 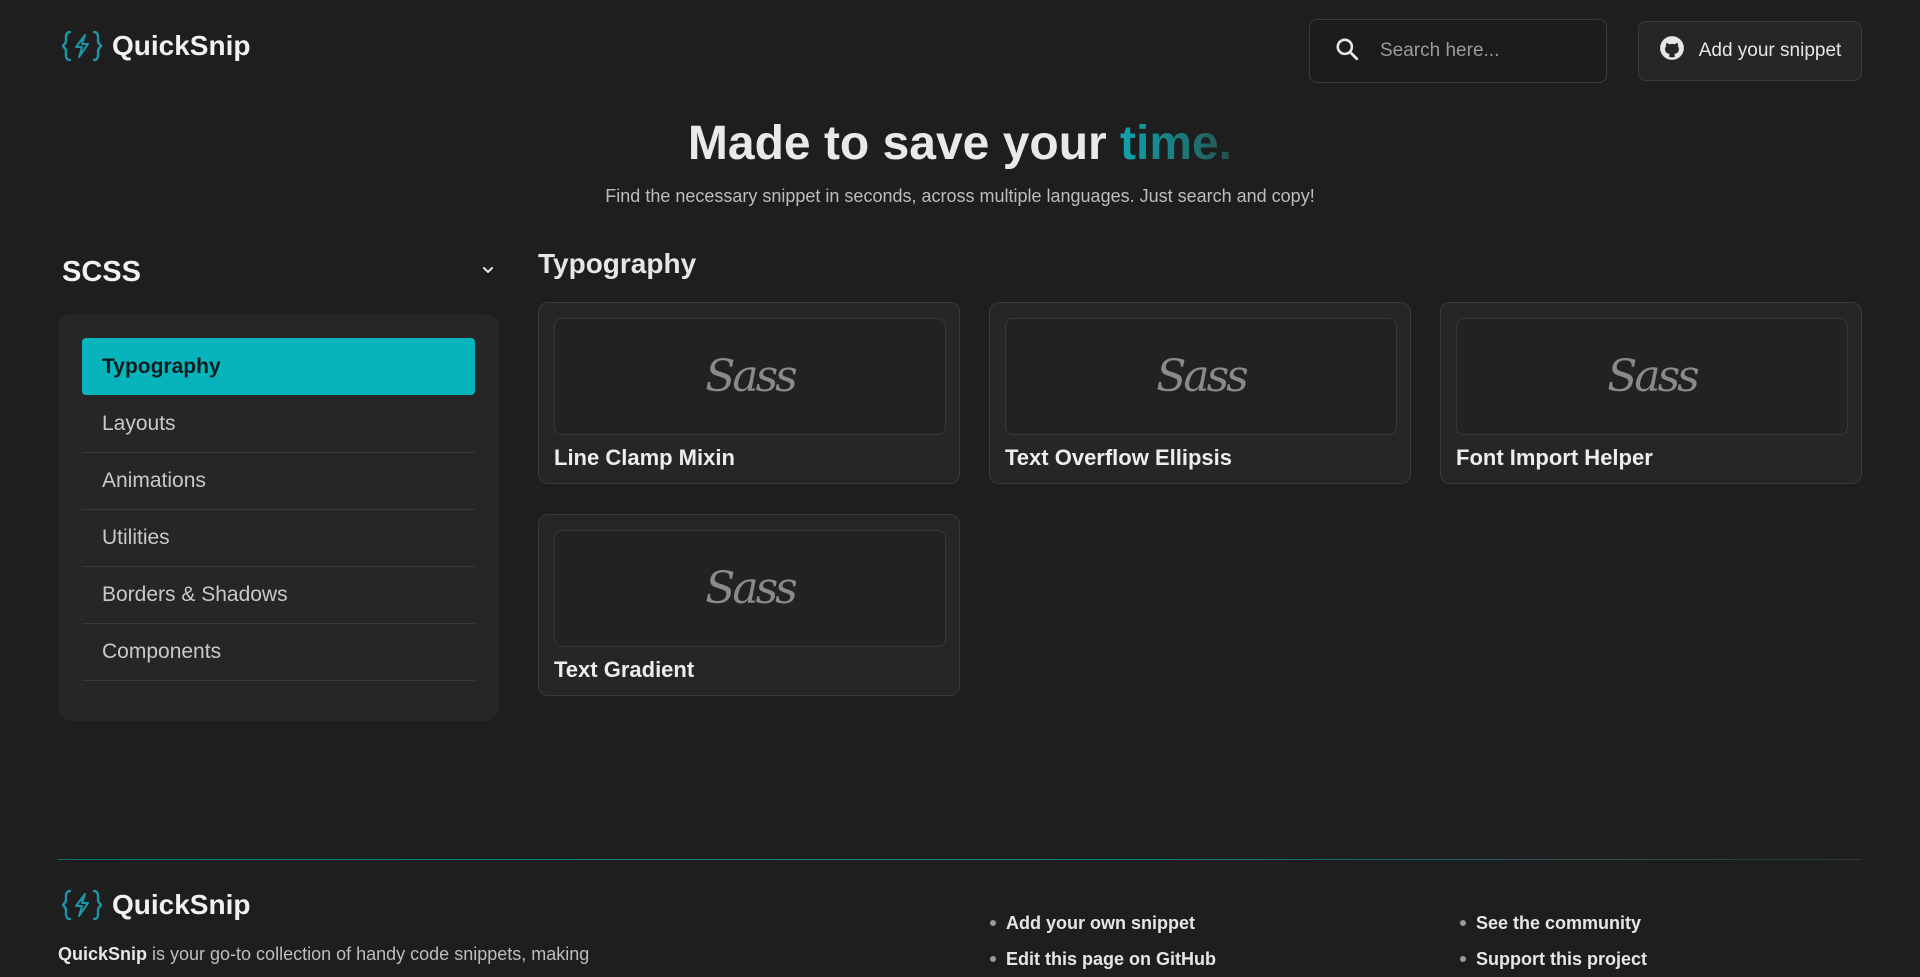 I want to click on footer-logo: QuickSnip, so click(x=155, y=905).